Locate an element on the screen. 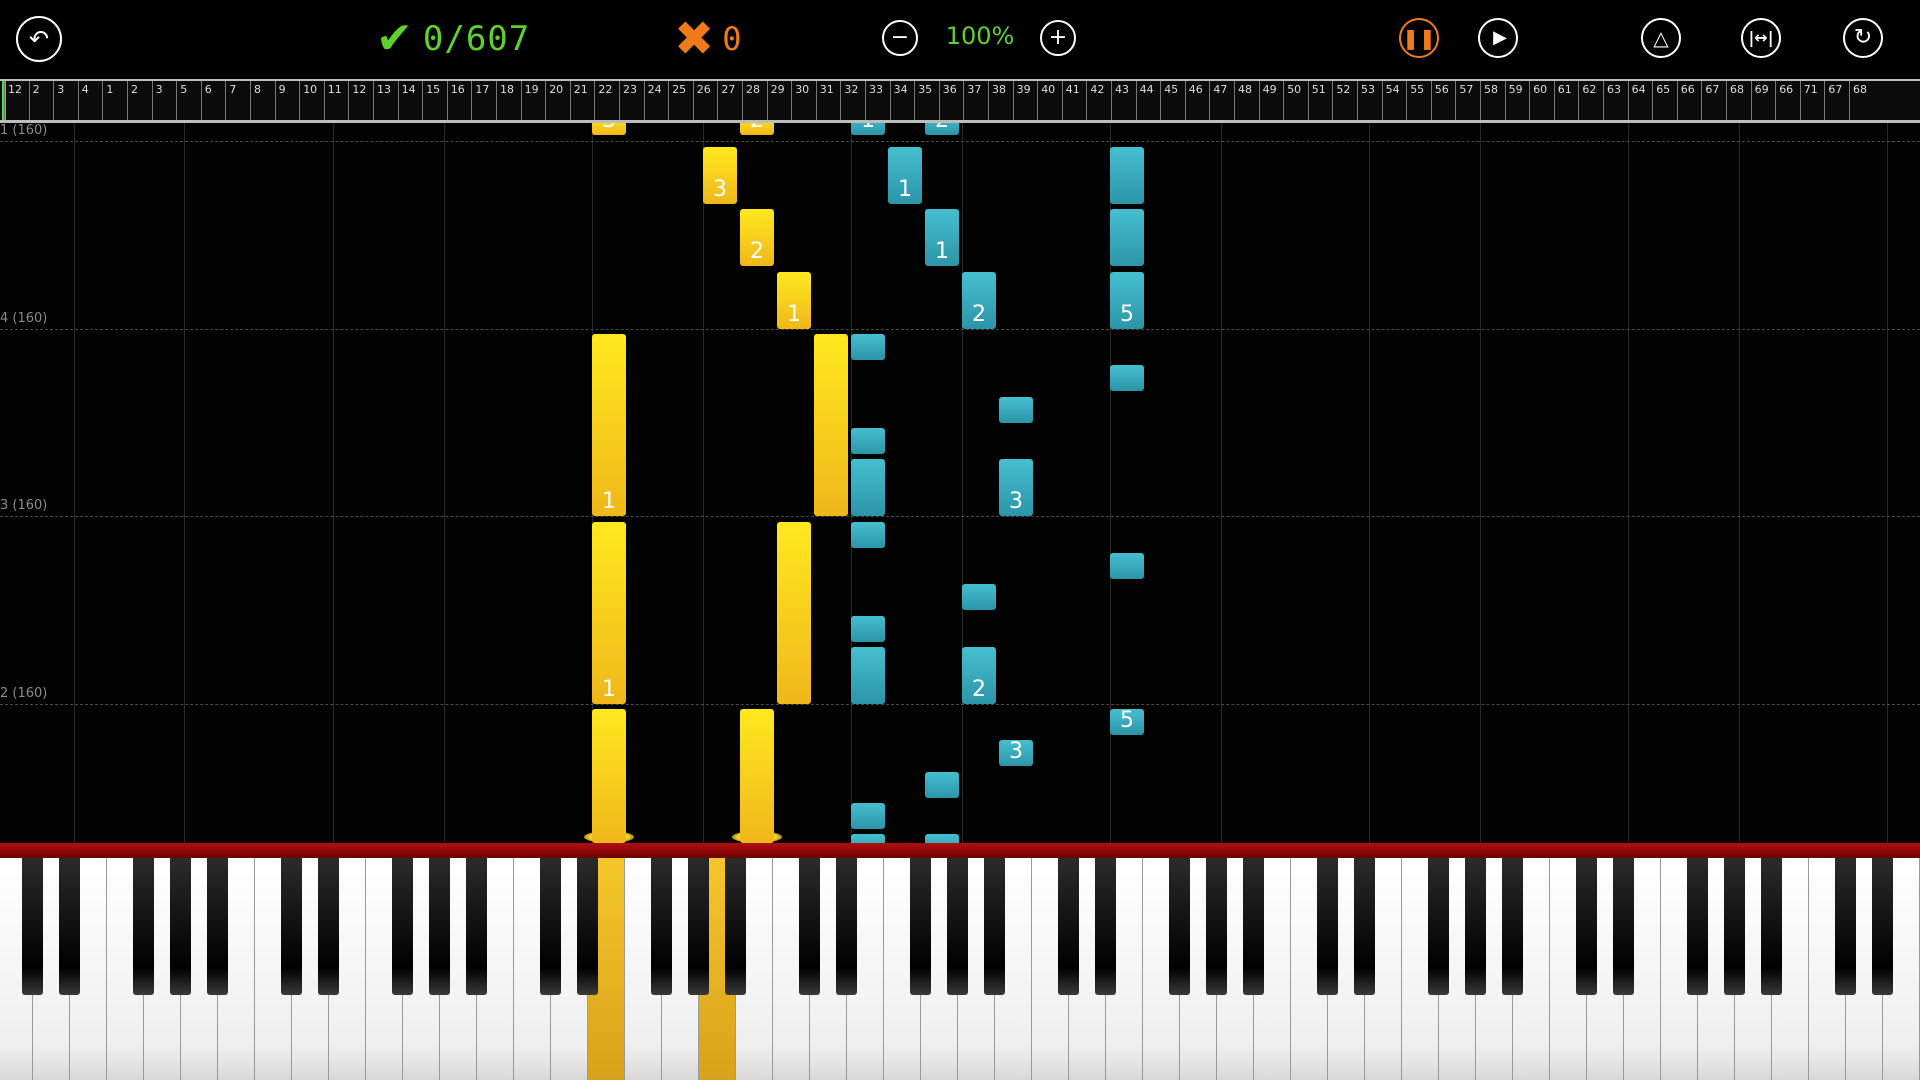 The width and height of the screenshot is (1920, 1080). play-icon: ▶ is located at coordinates (1500, 37).